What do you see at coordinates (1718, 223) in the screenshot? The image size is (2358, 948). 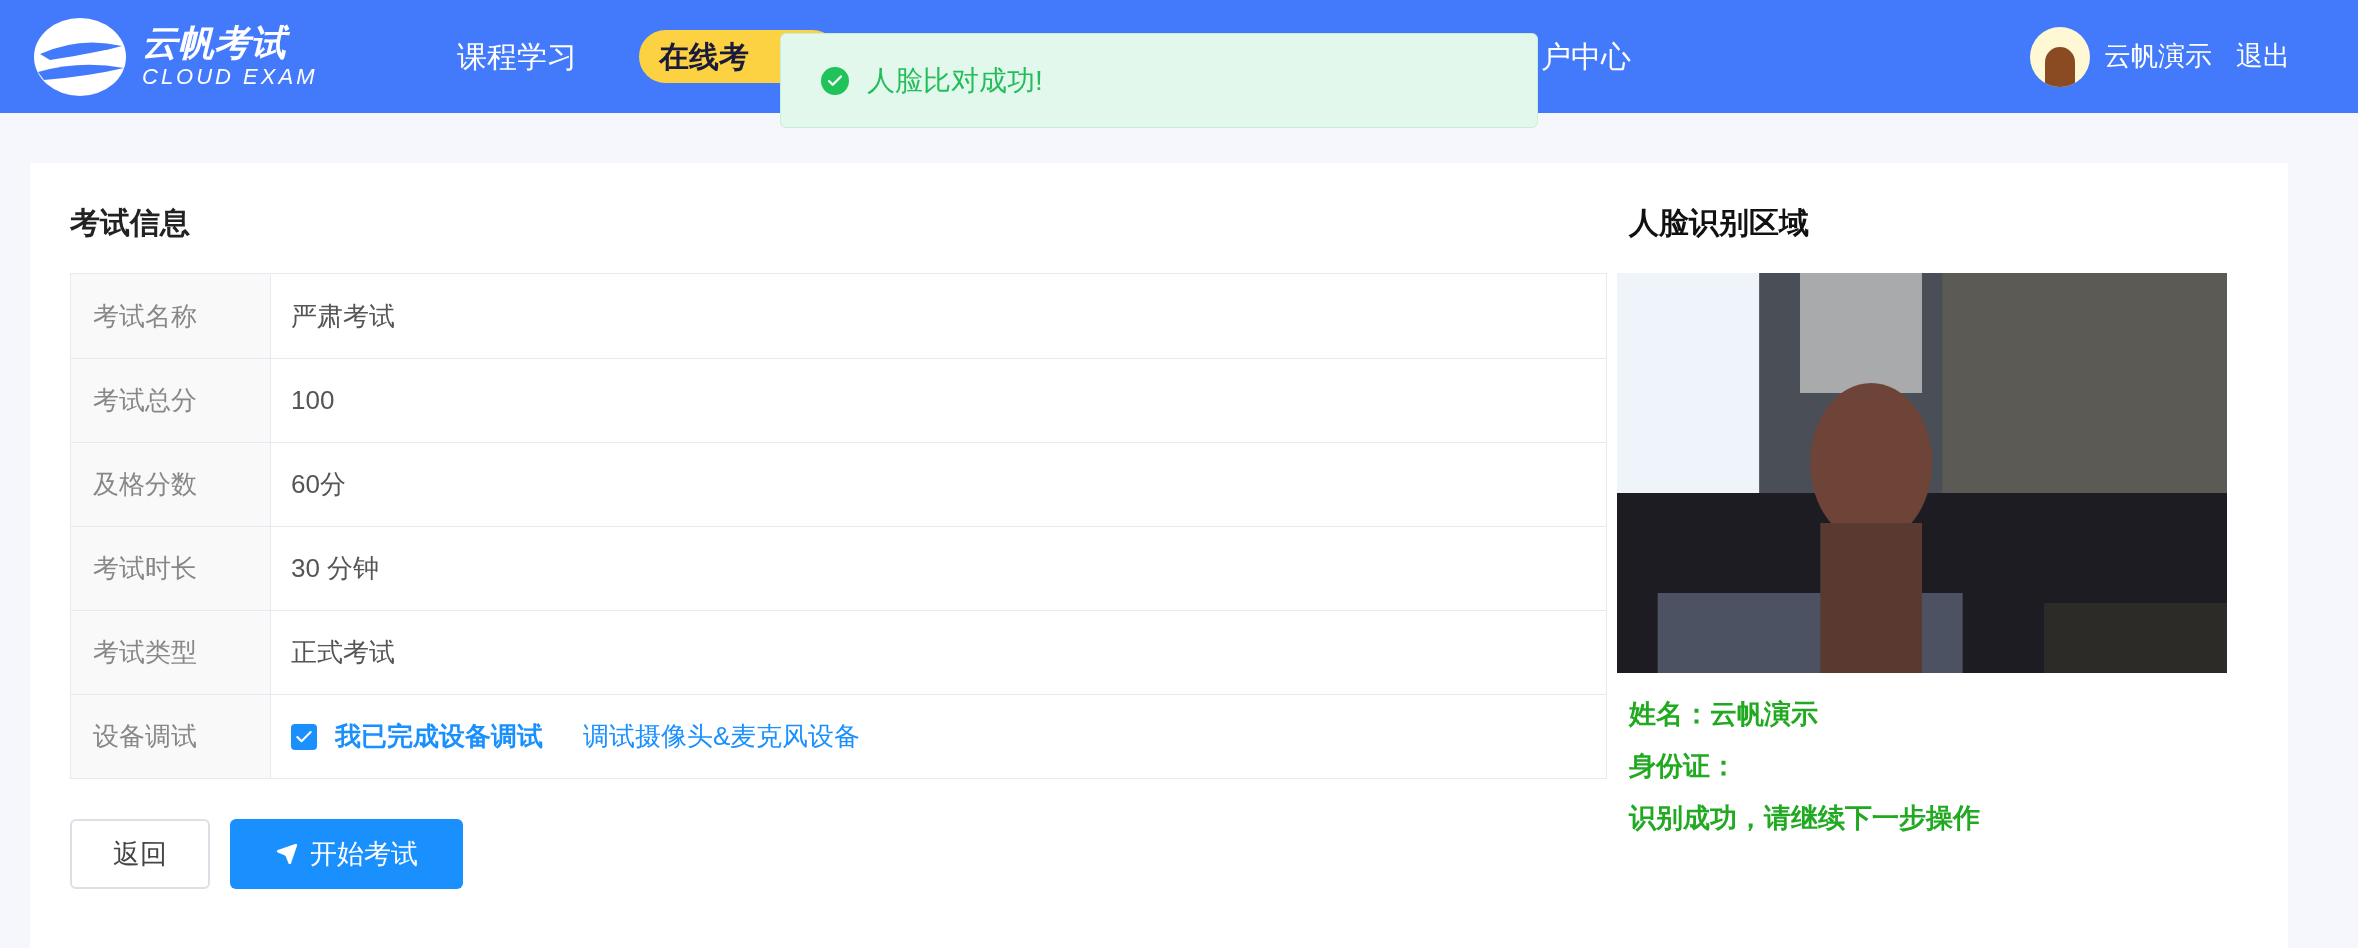 I see `section-title: 人脸识别区域` at bounding box center [1718, 223].